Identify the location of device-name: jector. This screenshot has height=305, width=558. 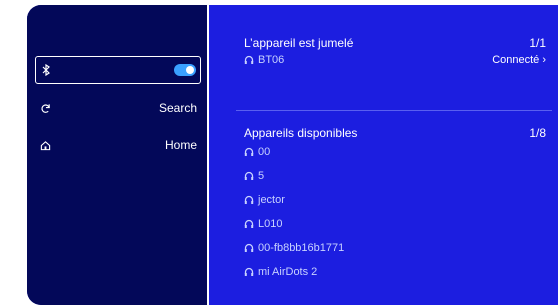
(271, 200).